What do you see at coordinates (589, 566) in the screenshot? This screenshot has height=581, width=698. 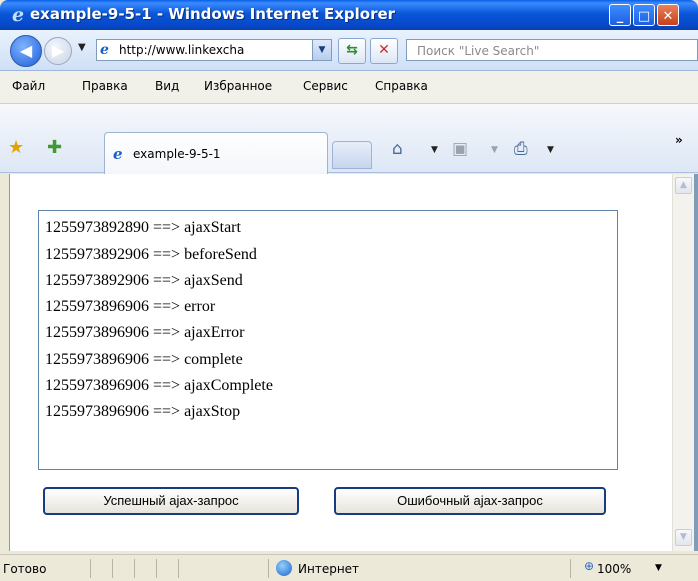 I see `zoom-icon: ⊕` at bounding box center [589, 566].